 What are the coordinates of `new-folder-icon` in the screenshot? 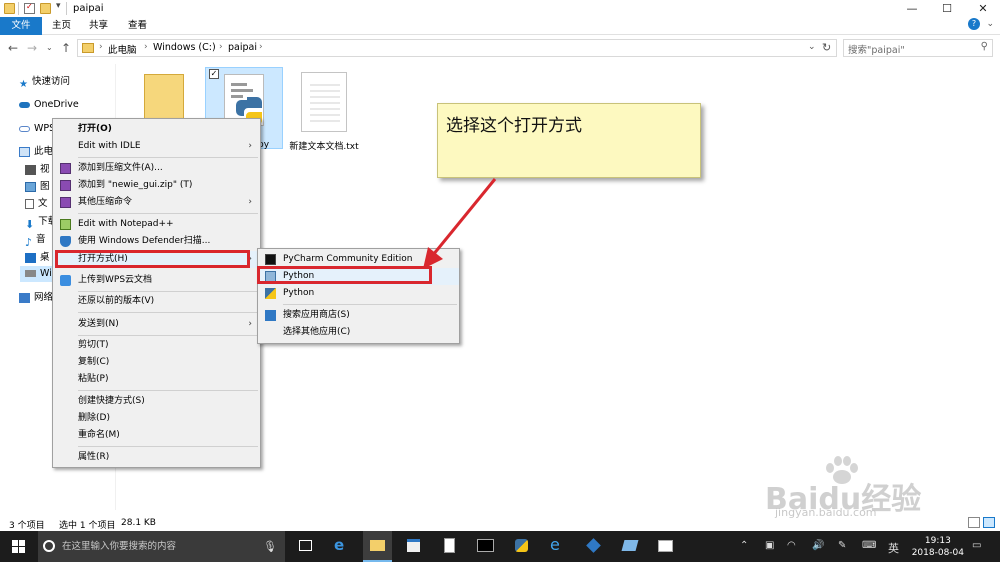 It's located at (45, 8).